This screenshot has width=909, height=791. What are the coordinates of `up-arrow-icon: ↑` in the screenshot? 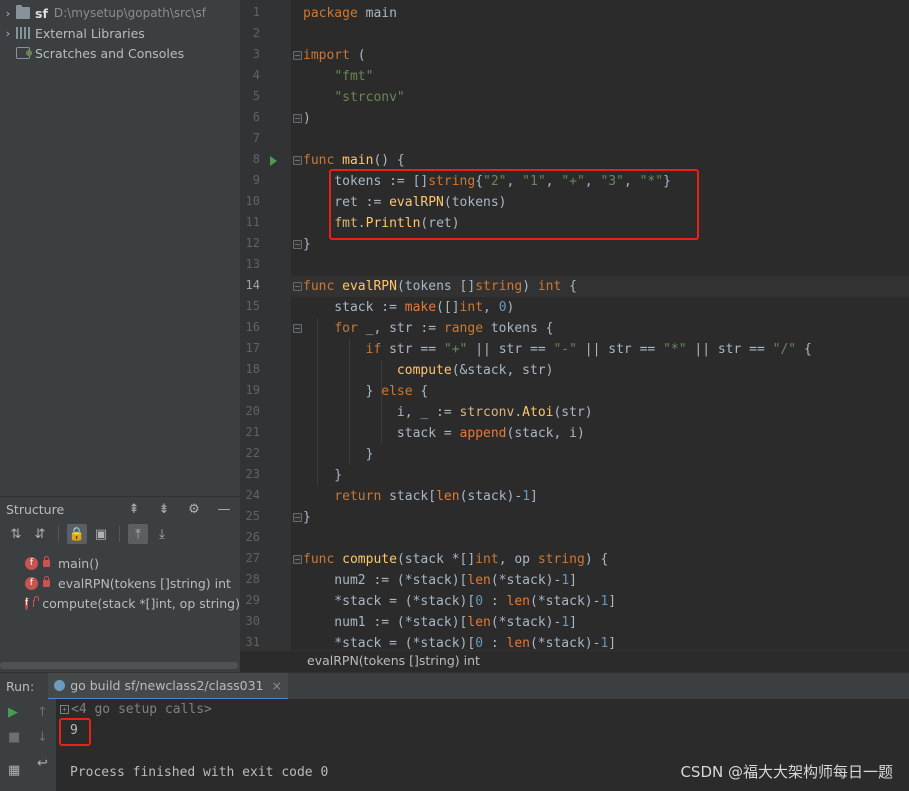 It's located at (42, 712).